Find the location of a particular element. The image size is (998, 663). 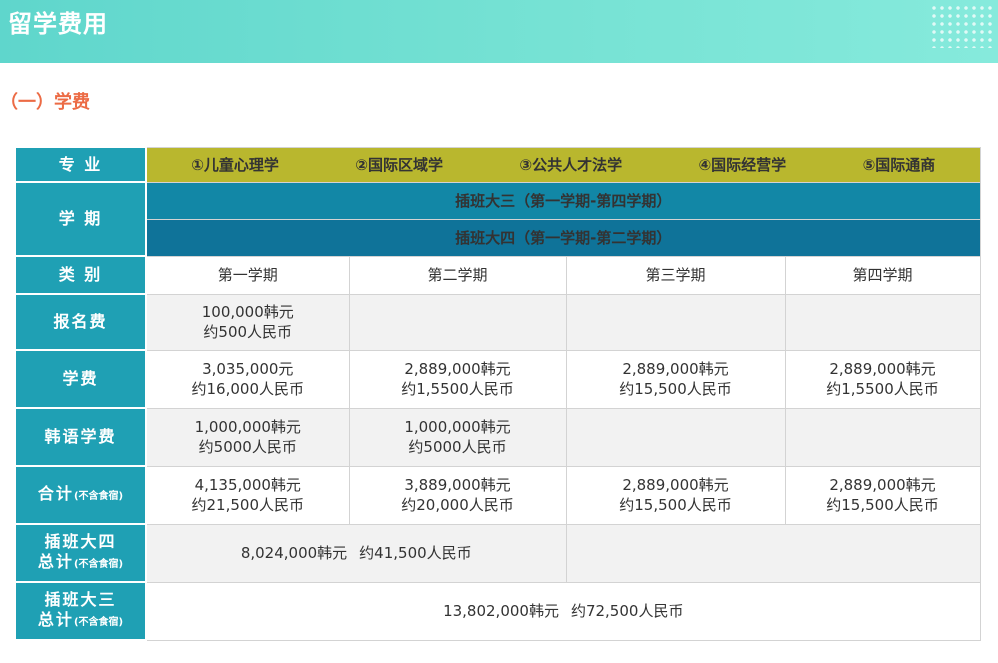

senior-total-label: 插班大四 总计(不含食宿) is located at coordinates (80, 553).